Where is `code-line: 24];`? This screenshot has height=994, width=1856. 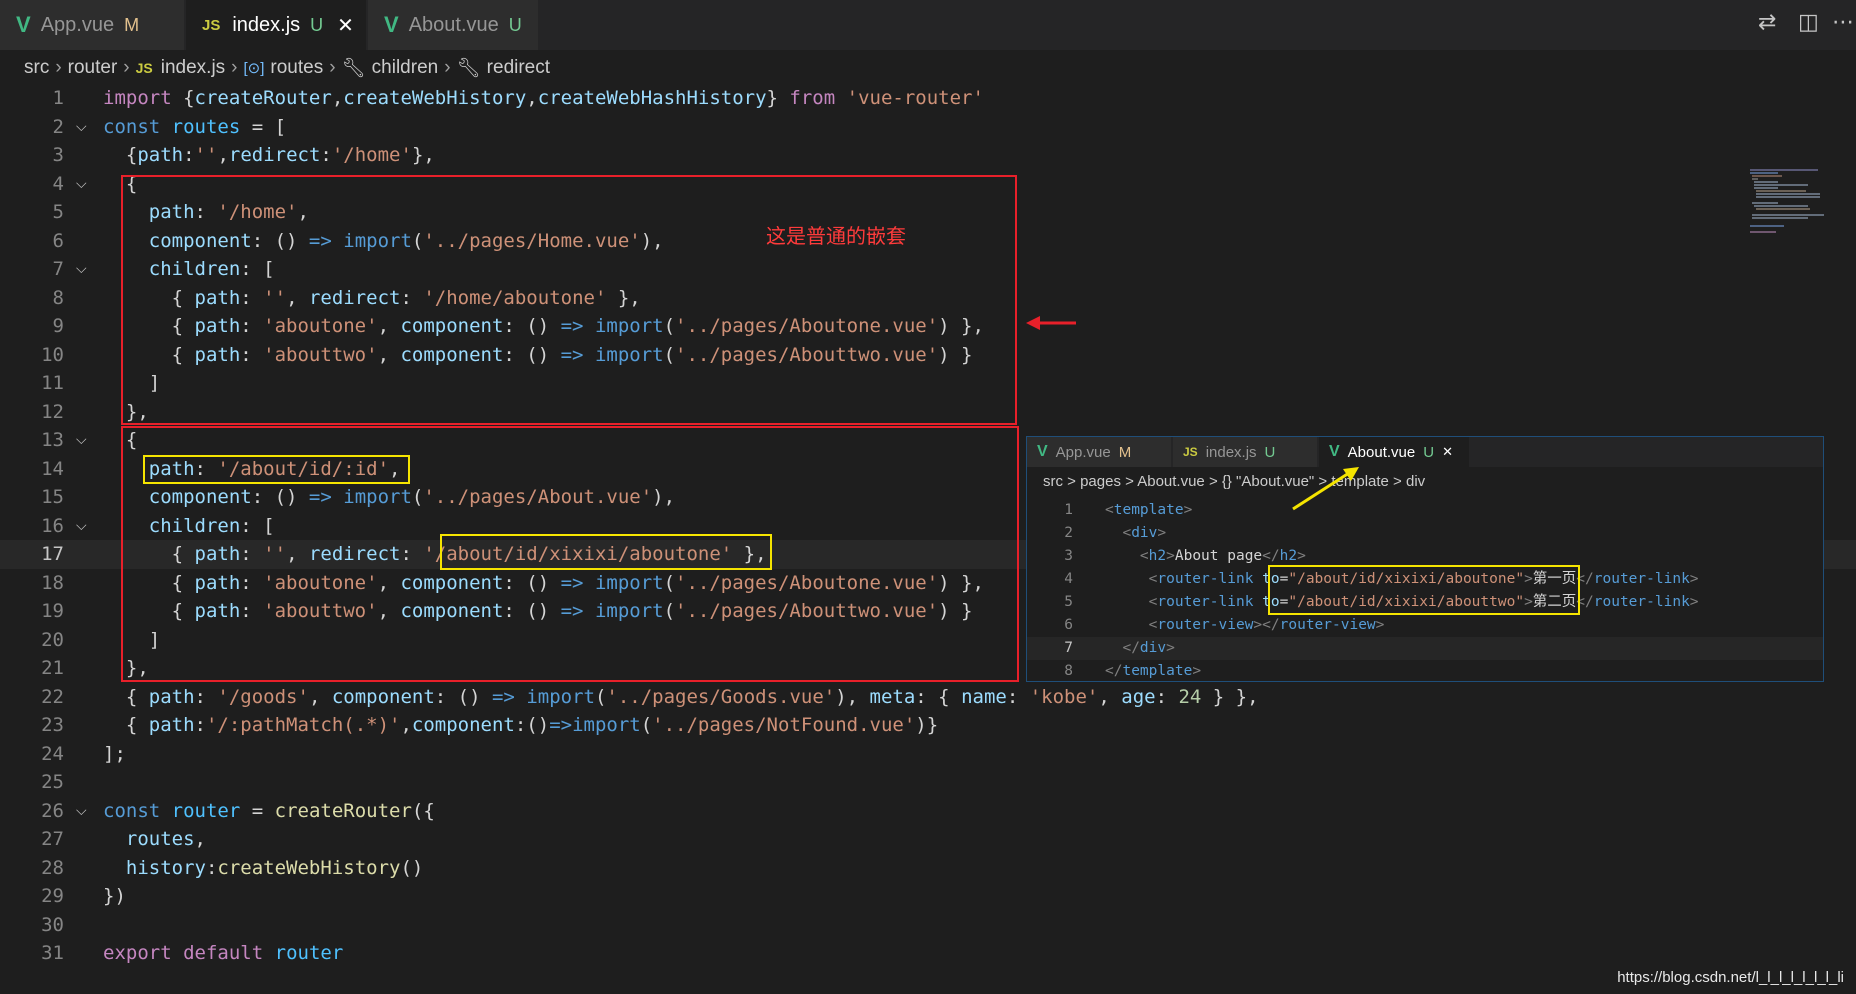 code-line: 24]; is located at coordinates (83, 753).